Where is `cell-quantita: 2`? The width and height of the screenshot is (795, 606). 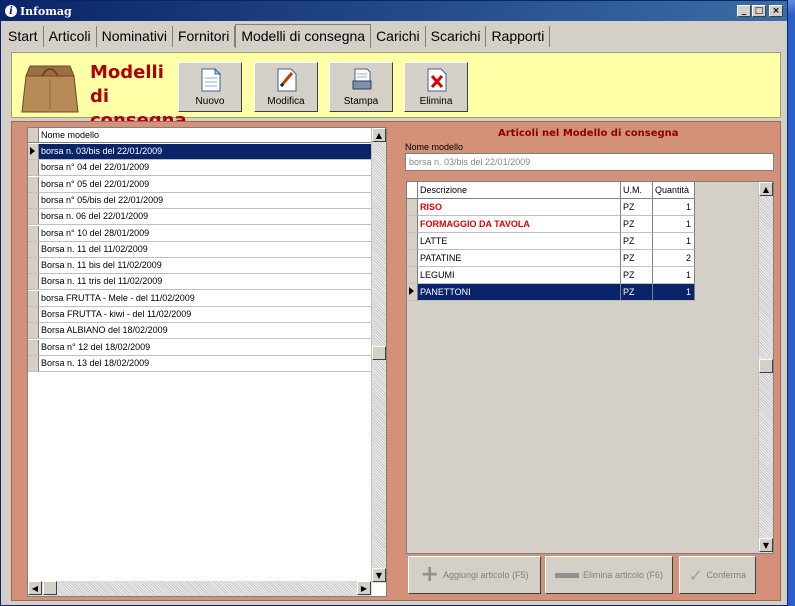 cell-quantita: 2 is located at coordinates (674, 258).